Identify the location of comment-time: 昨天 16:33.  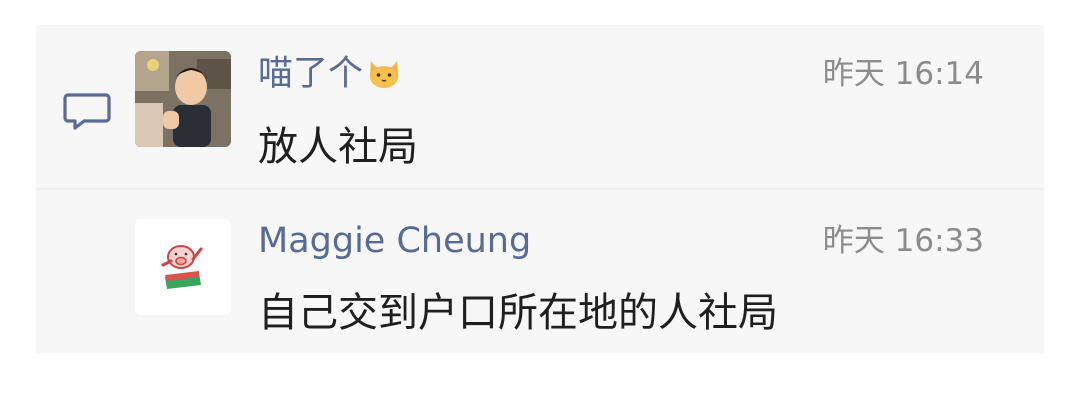
(903, 241).